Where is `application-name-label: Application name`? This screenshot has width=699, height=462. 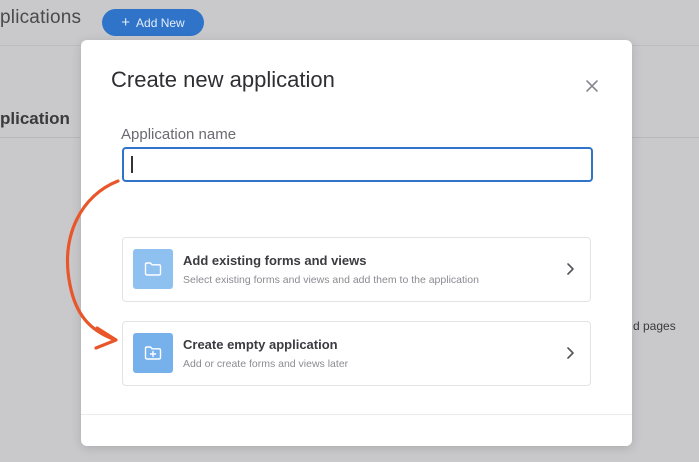
application-name-label: Application name is located at coordinates (179, 134).